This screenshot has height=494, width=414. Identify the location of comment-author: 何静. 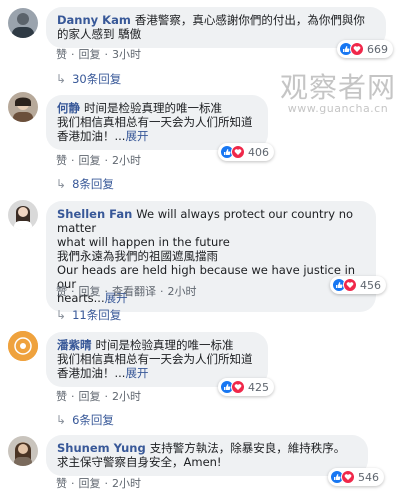
(68, 108).